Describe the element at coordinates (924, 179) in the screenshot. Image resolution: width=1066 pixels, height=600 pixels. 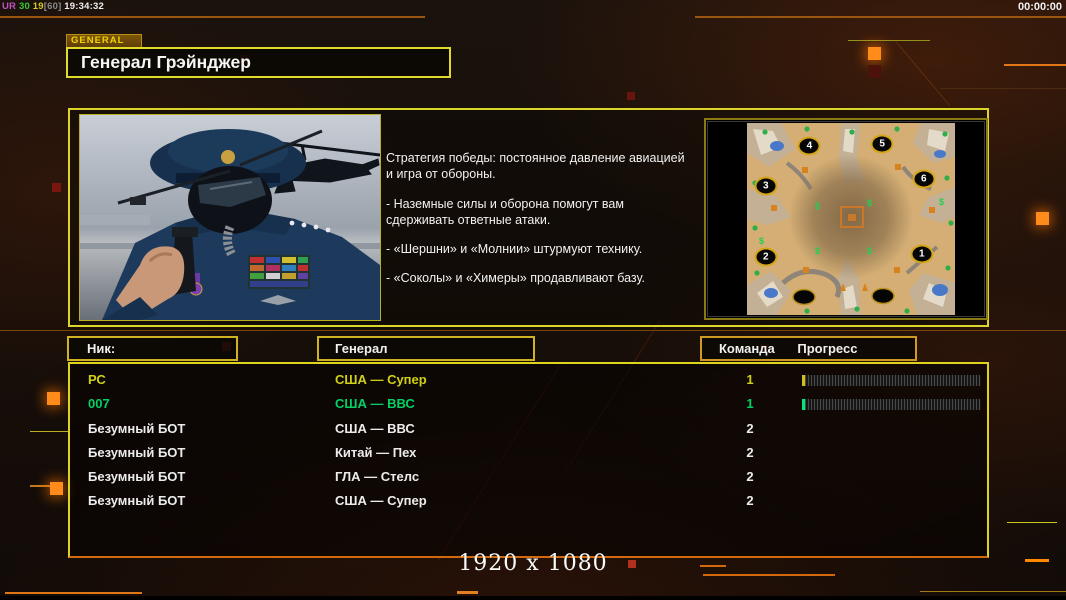
I see `map-start-position: 6` at that location.